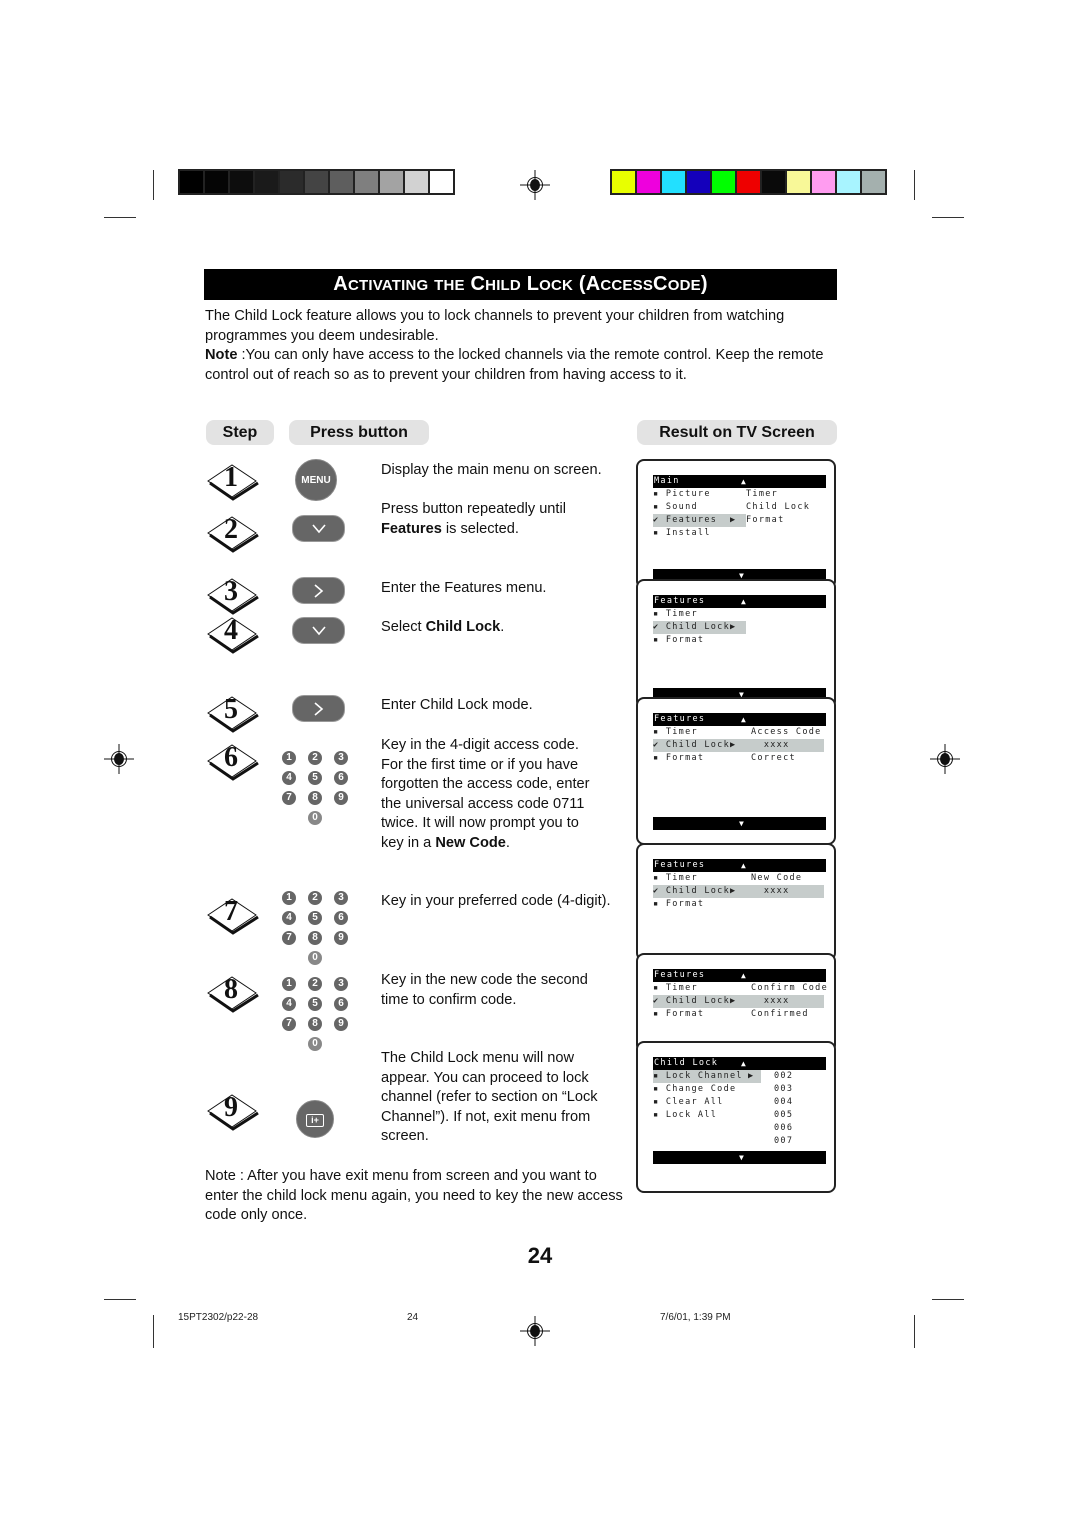 This screenshot has width=1080, height=1528. I want to click on tv-menu-value: Confirm Code, so click(790, 988).